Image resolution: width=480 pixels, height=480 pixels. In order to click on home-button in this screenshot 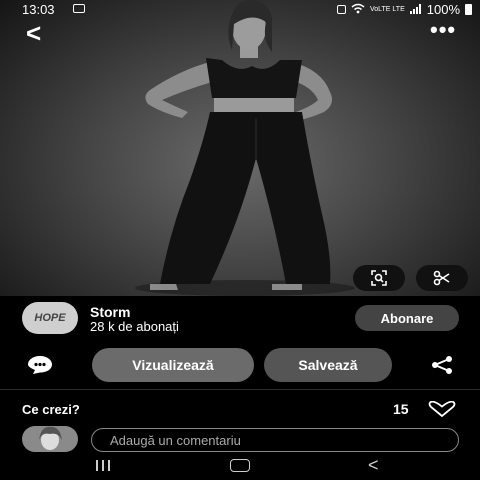, I will do `click(240, 465)`.